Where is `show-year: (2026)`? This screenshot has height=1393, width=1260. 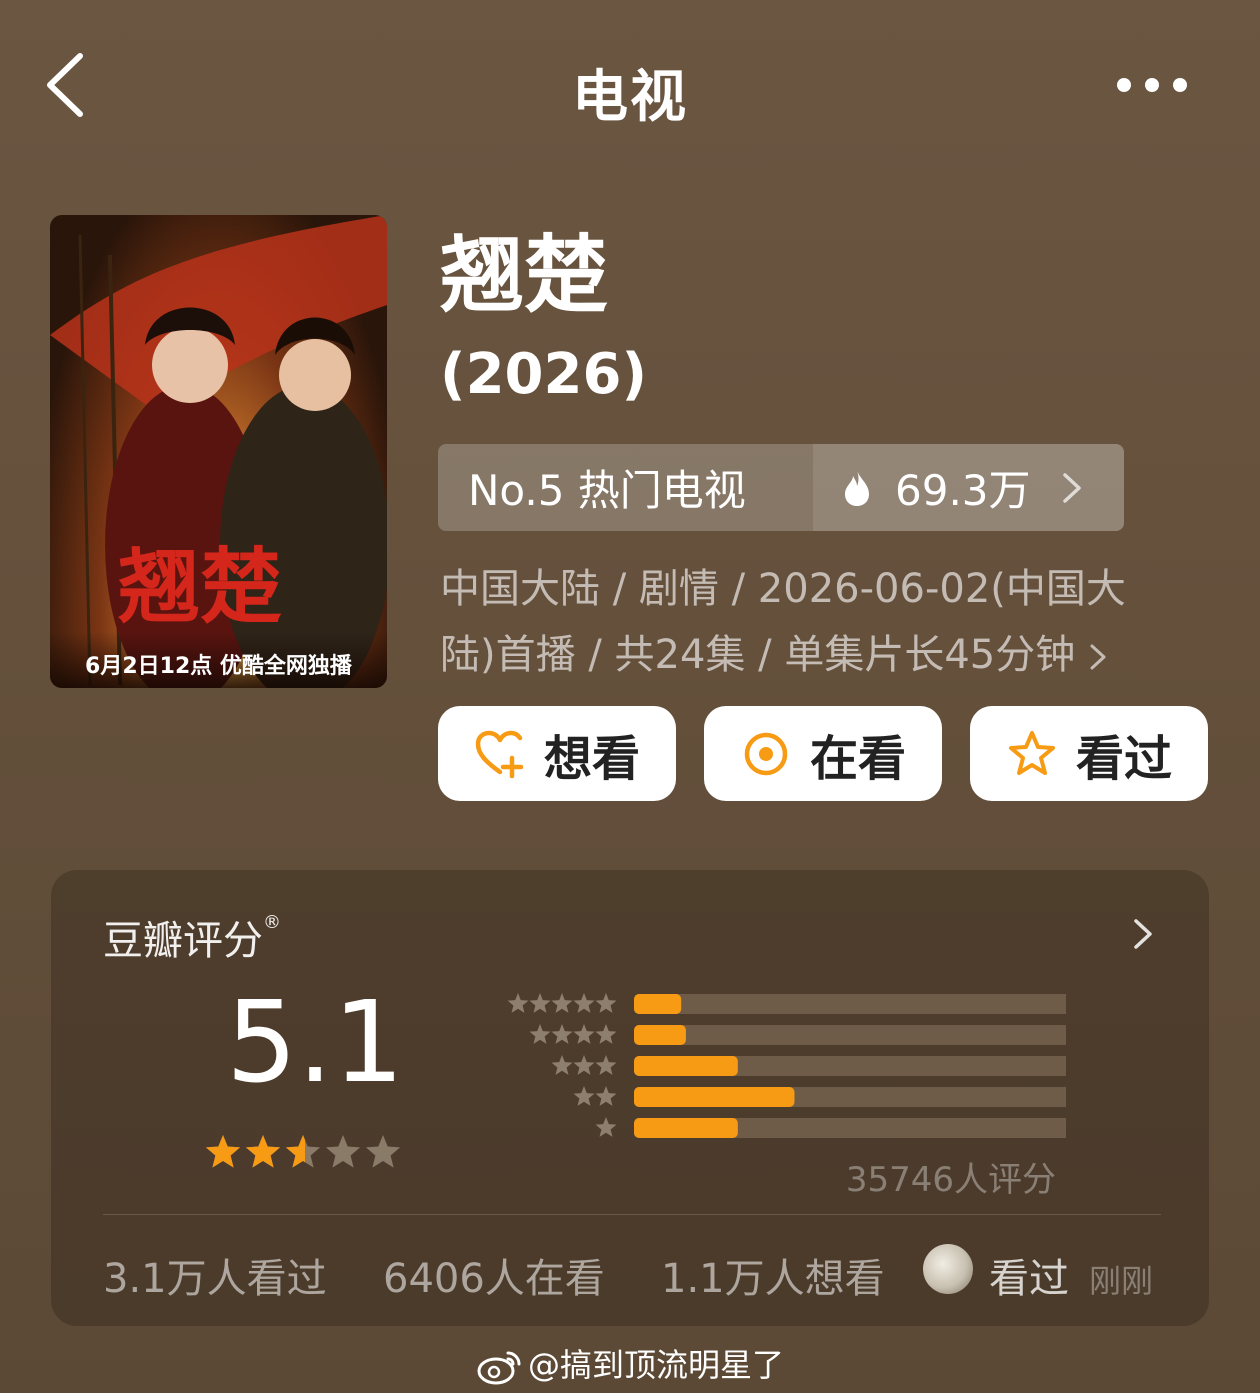
show-year: (2026) is located at coordinates (544, 374).